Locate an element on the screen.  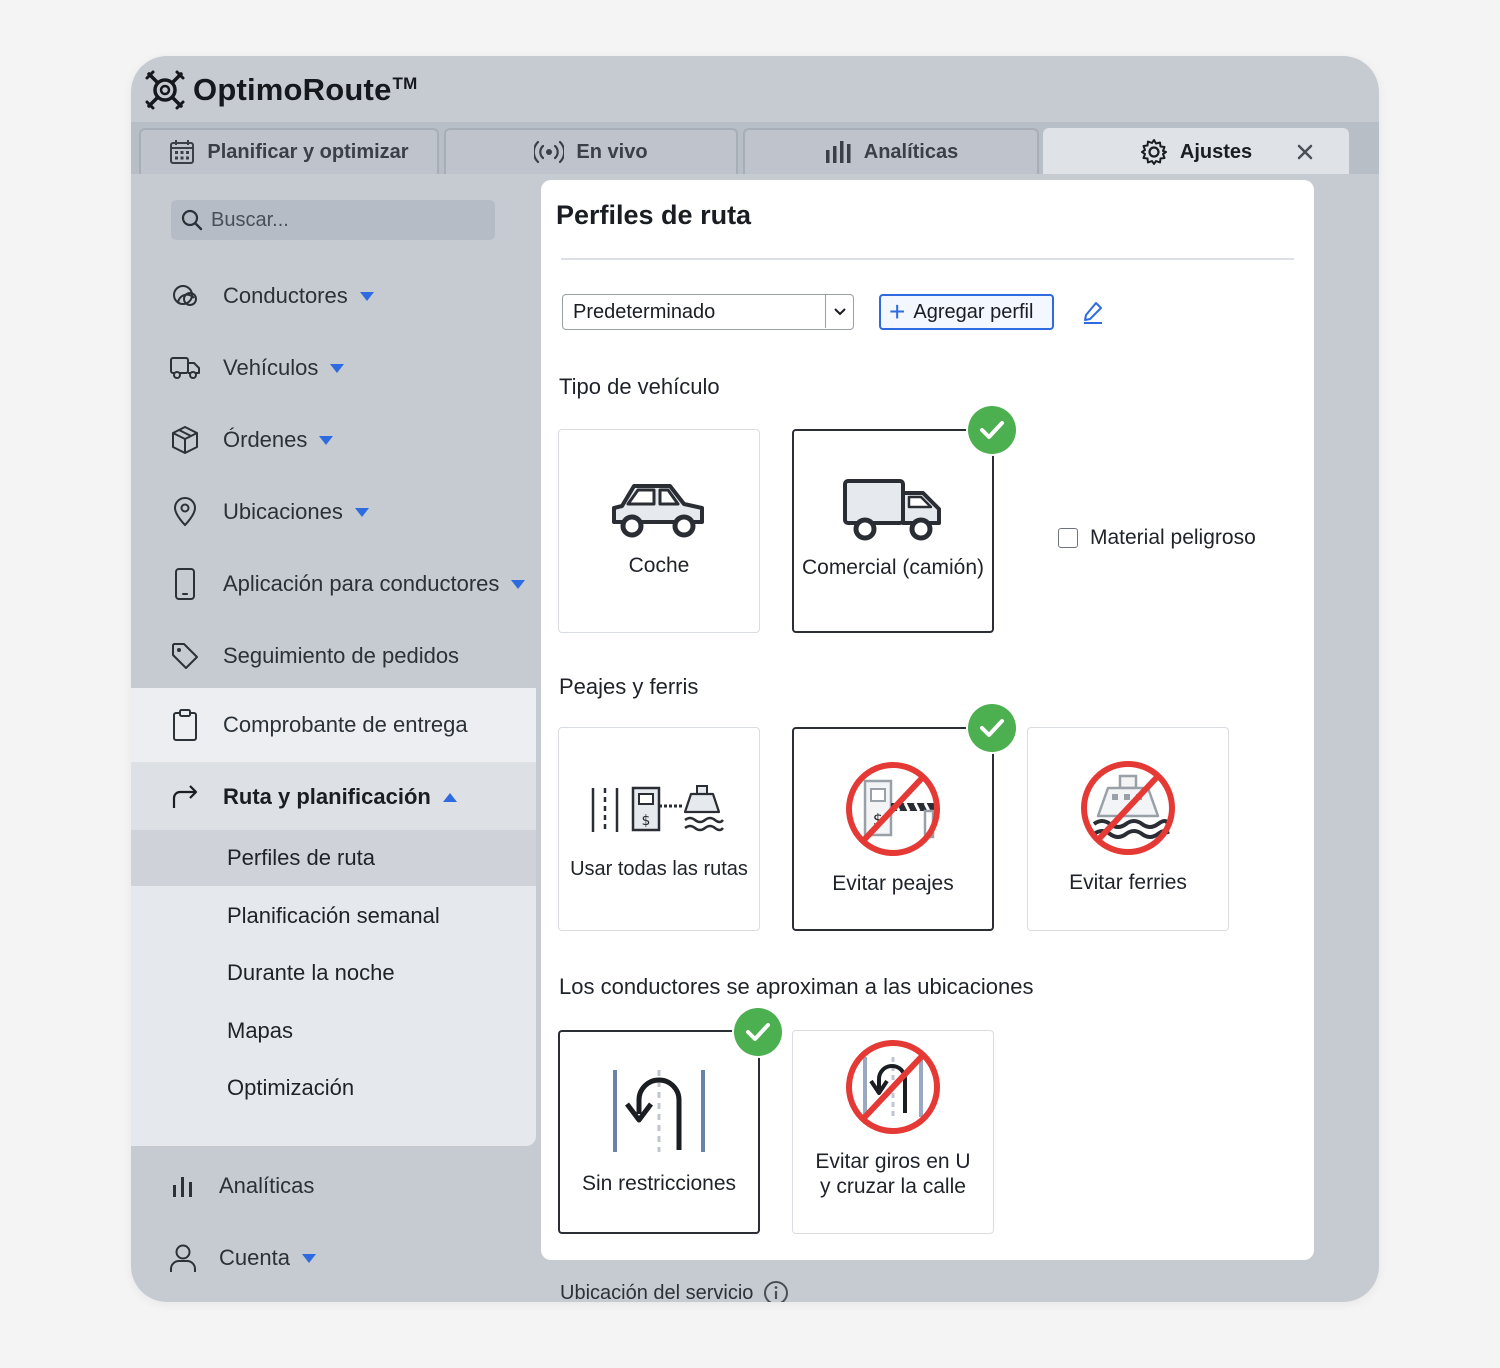
hazmat-checkbox-row: Material peligroso is located at coordinates (1157, 538).